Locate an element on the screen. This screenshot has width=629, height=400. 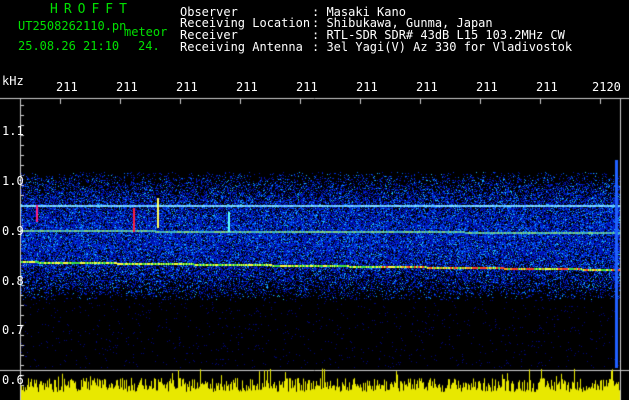
freq-tick-label: 1.0 is located at coordinates (13, 181).